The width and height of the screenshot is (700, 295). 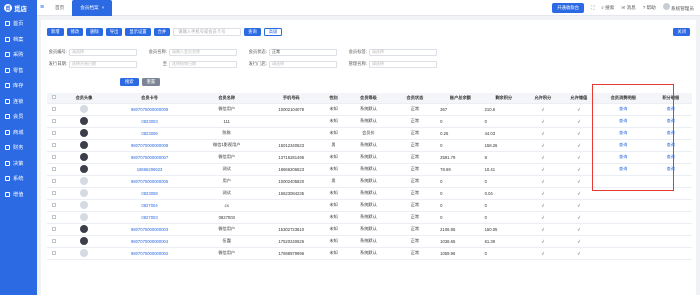 What do you see at coordinates (18, 55) in the screenshot?
I see `sidebar-item: 采购` at bounding box center [18, 55].